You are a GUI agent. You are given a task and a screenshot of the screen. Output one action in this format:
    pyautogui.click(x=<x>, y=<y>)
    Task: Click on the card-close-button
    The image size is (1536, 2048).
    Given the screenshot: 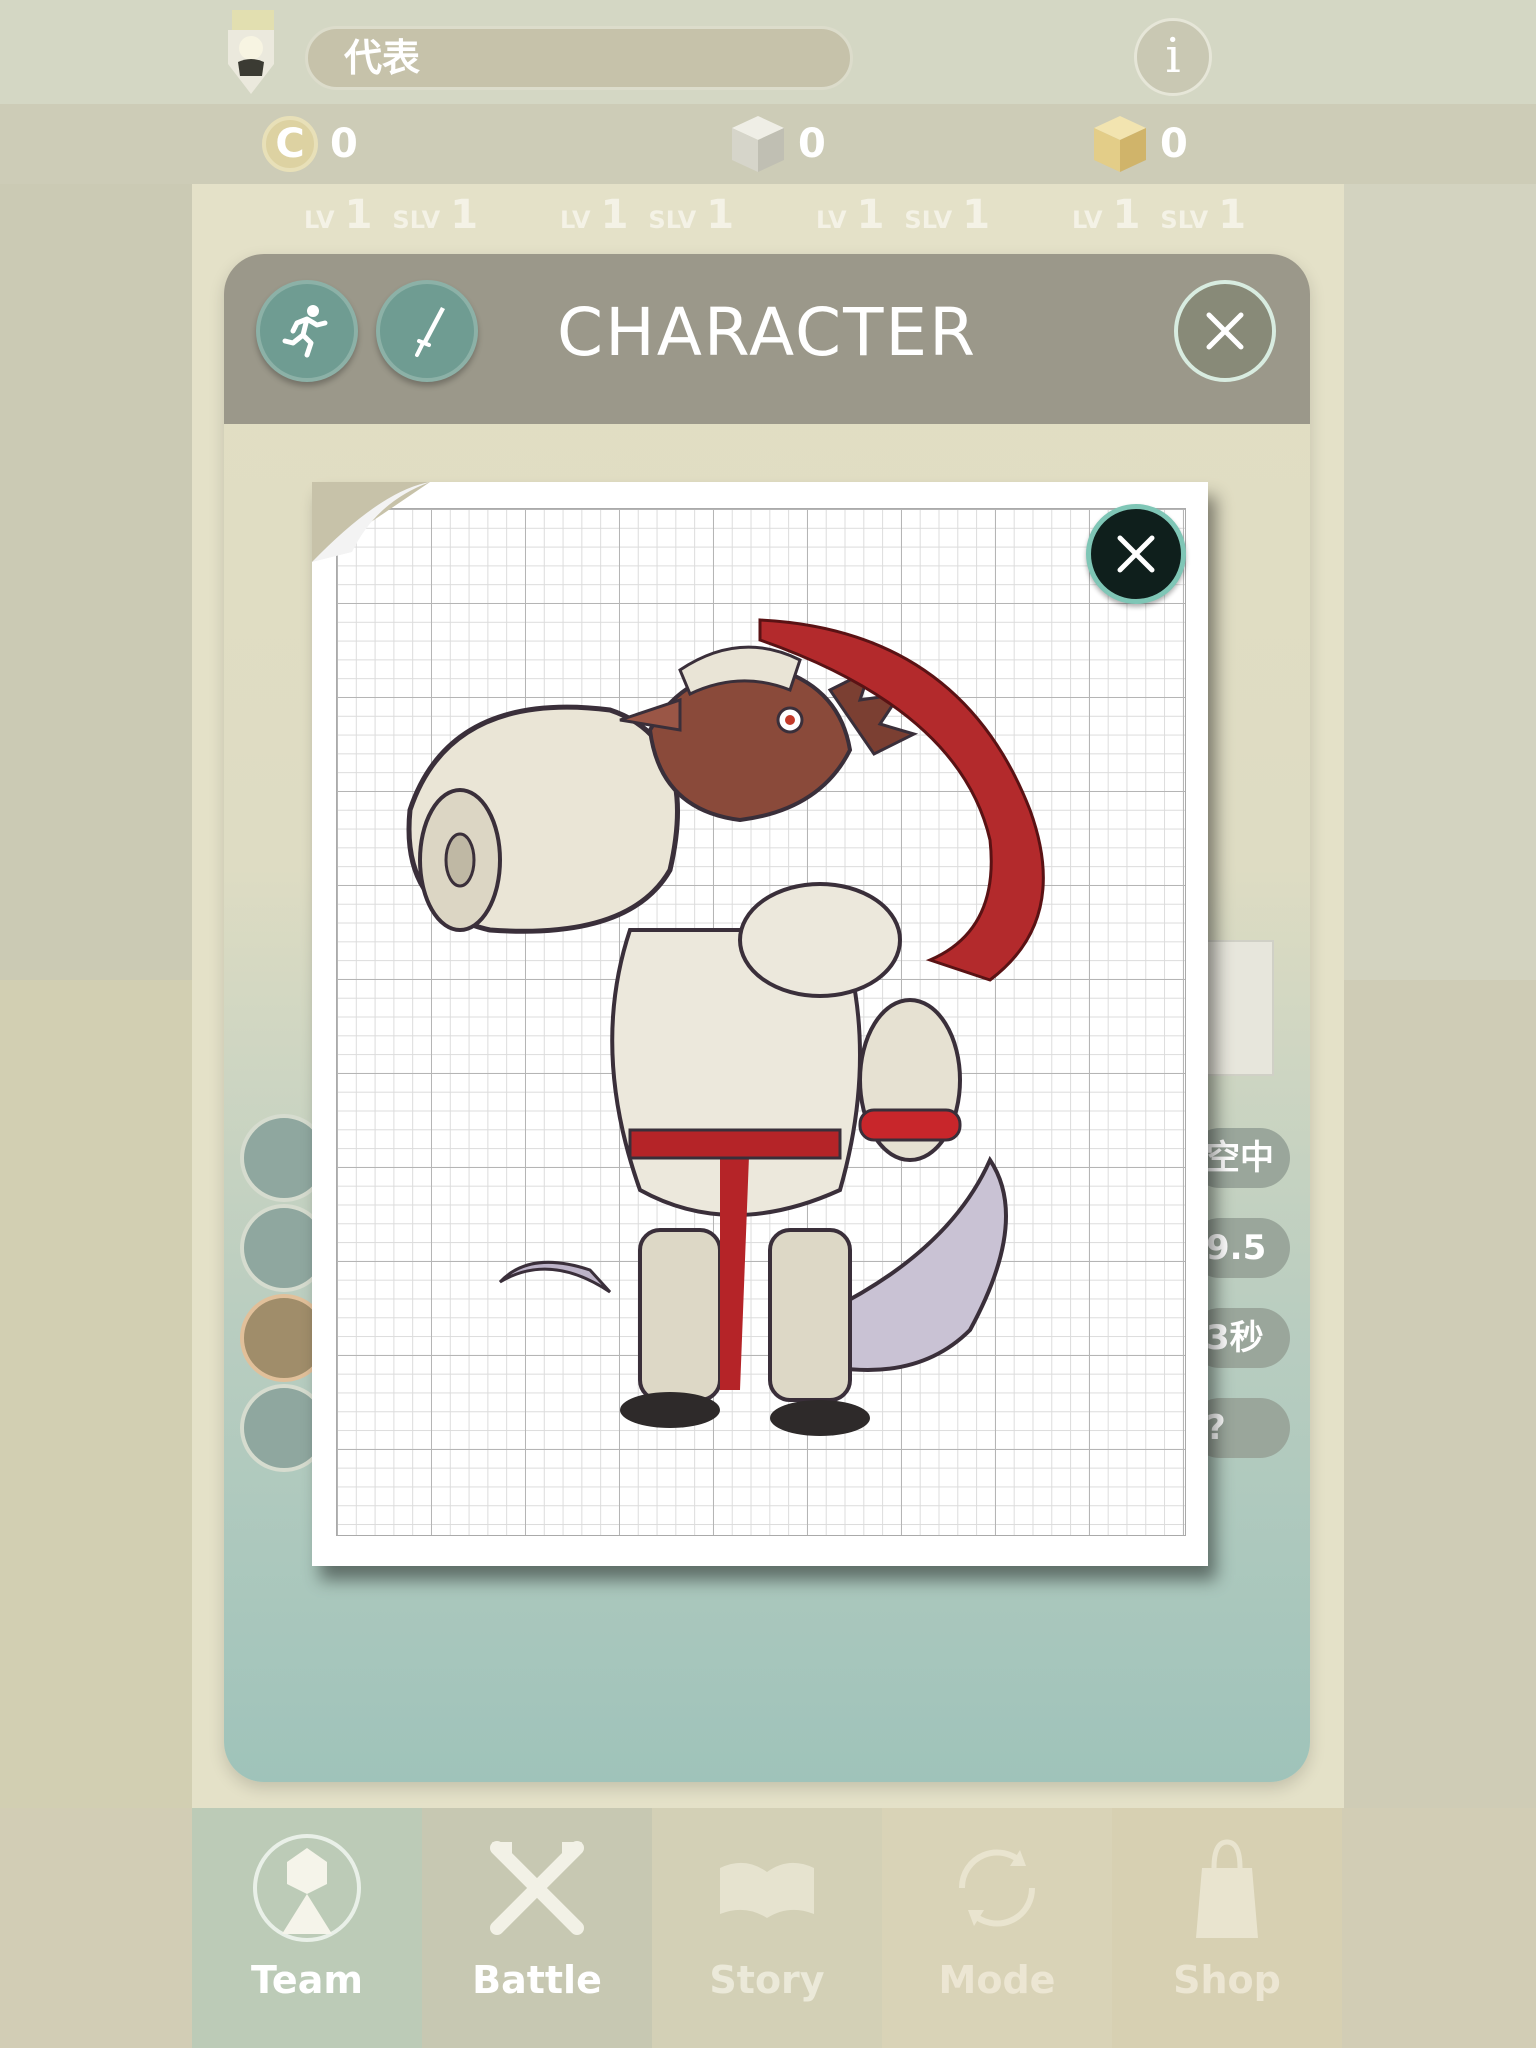 What is the action you would take?
    pyautogui.click(x=1136, y=554)
    